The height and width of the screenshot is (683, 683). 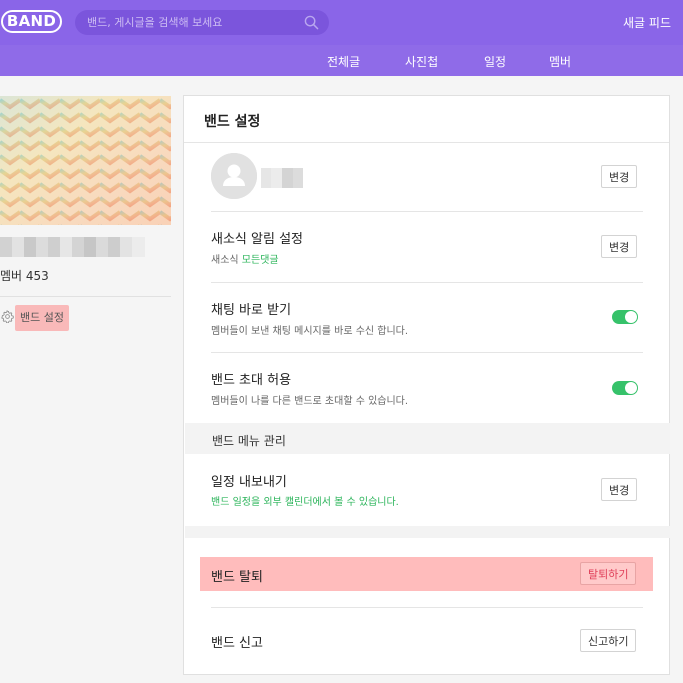 I want to click on sidebar-band-settings: 밴드 설정, so click(x=42, y=318).